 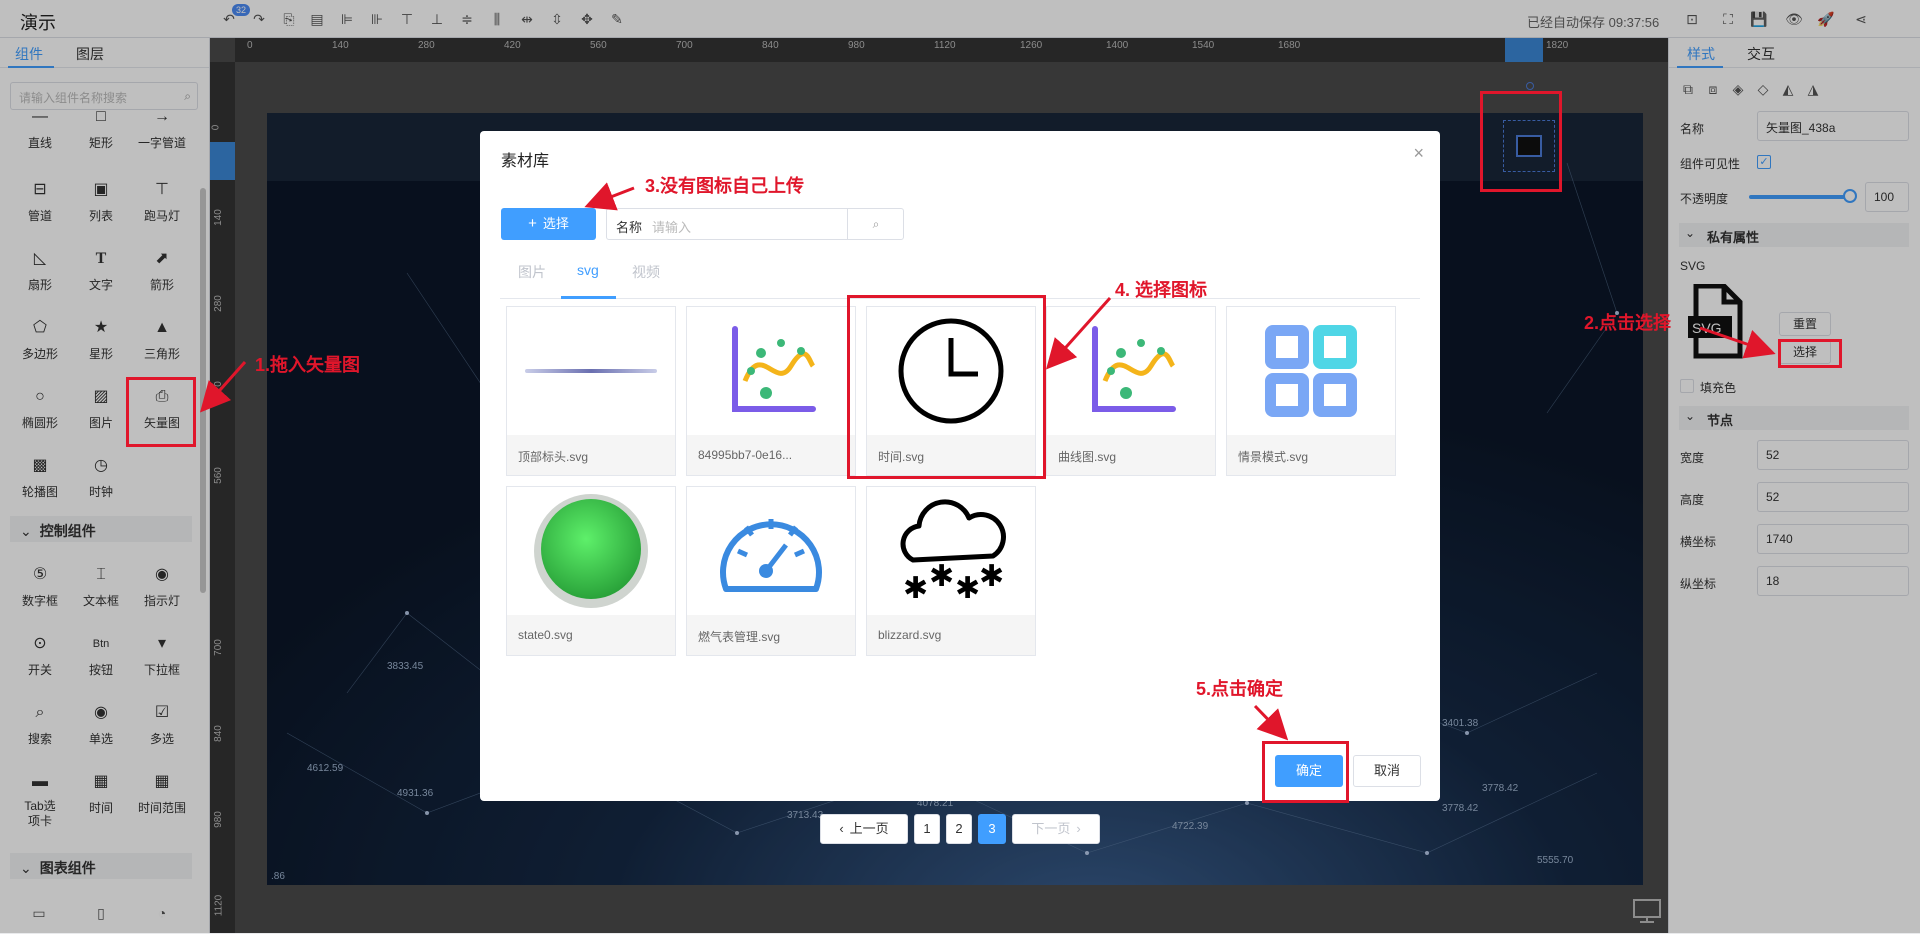 I want to click on asset-card: 曲线图.svg, so click(x=1131, y=391).